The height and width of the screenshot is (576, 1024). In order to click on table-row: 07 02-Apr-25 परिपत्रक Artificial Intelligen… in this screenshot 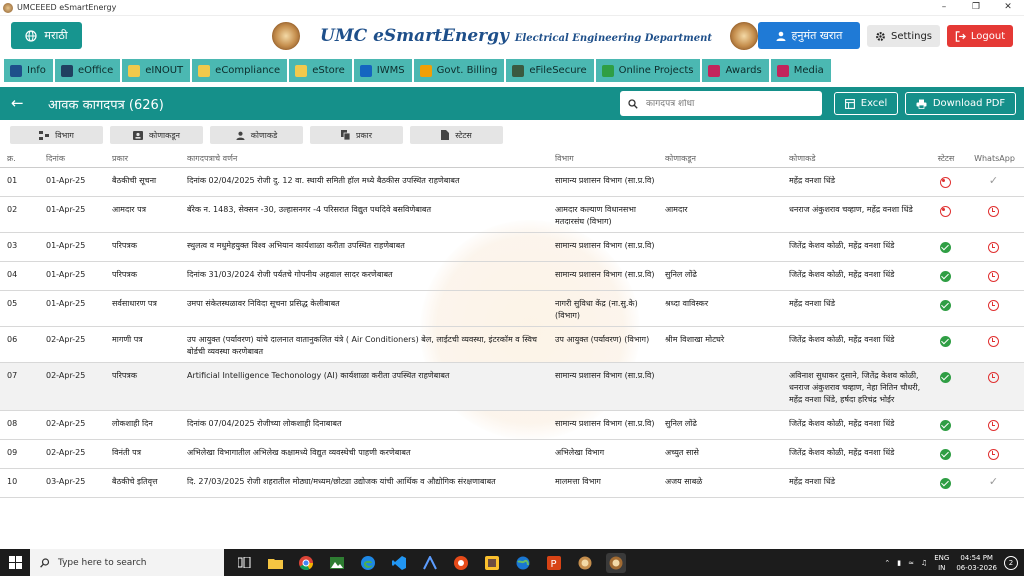, I will do `click(512, 386)`.